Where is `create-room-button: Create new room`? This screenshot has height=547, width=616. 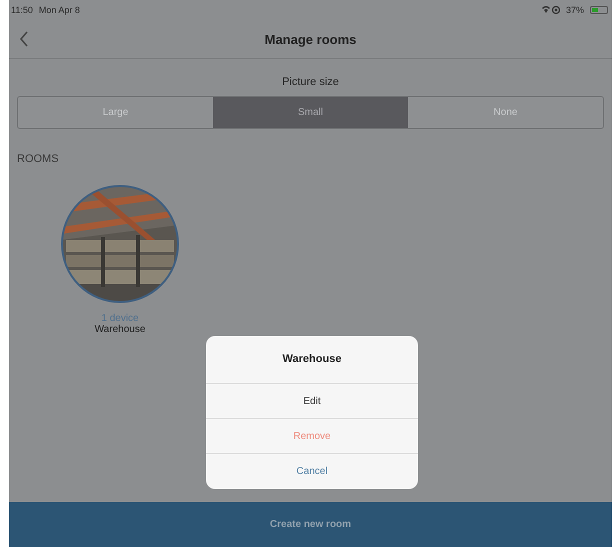 create-room-button: Create new room is located at coordinates (311, 524).